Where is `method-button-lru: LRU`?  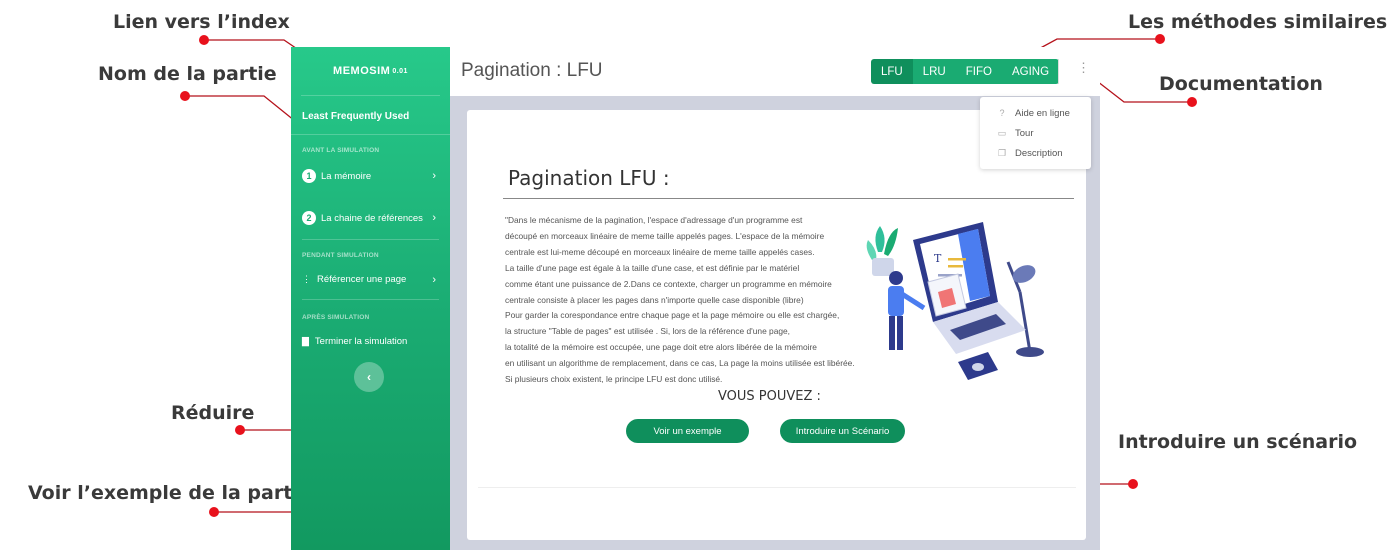
method-button-lru: LRU is located at coordinates (934, 71).